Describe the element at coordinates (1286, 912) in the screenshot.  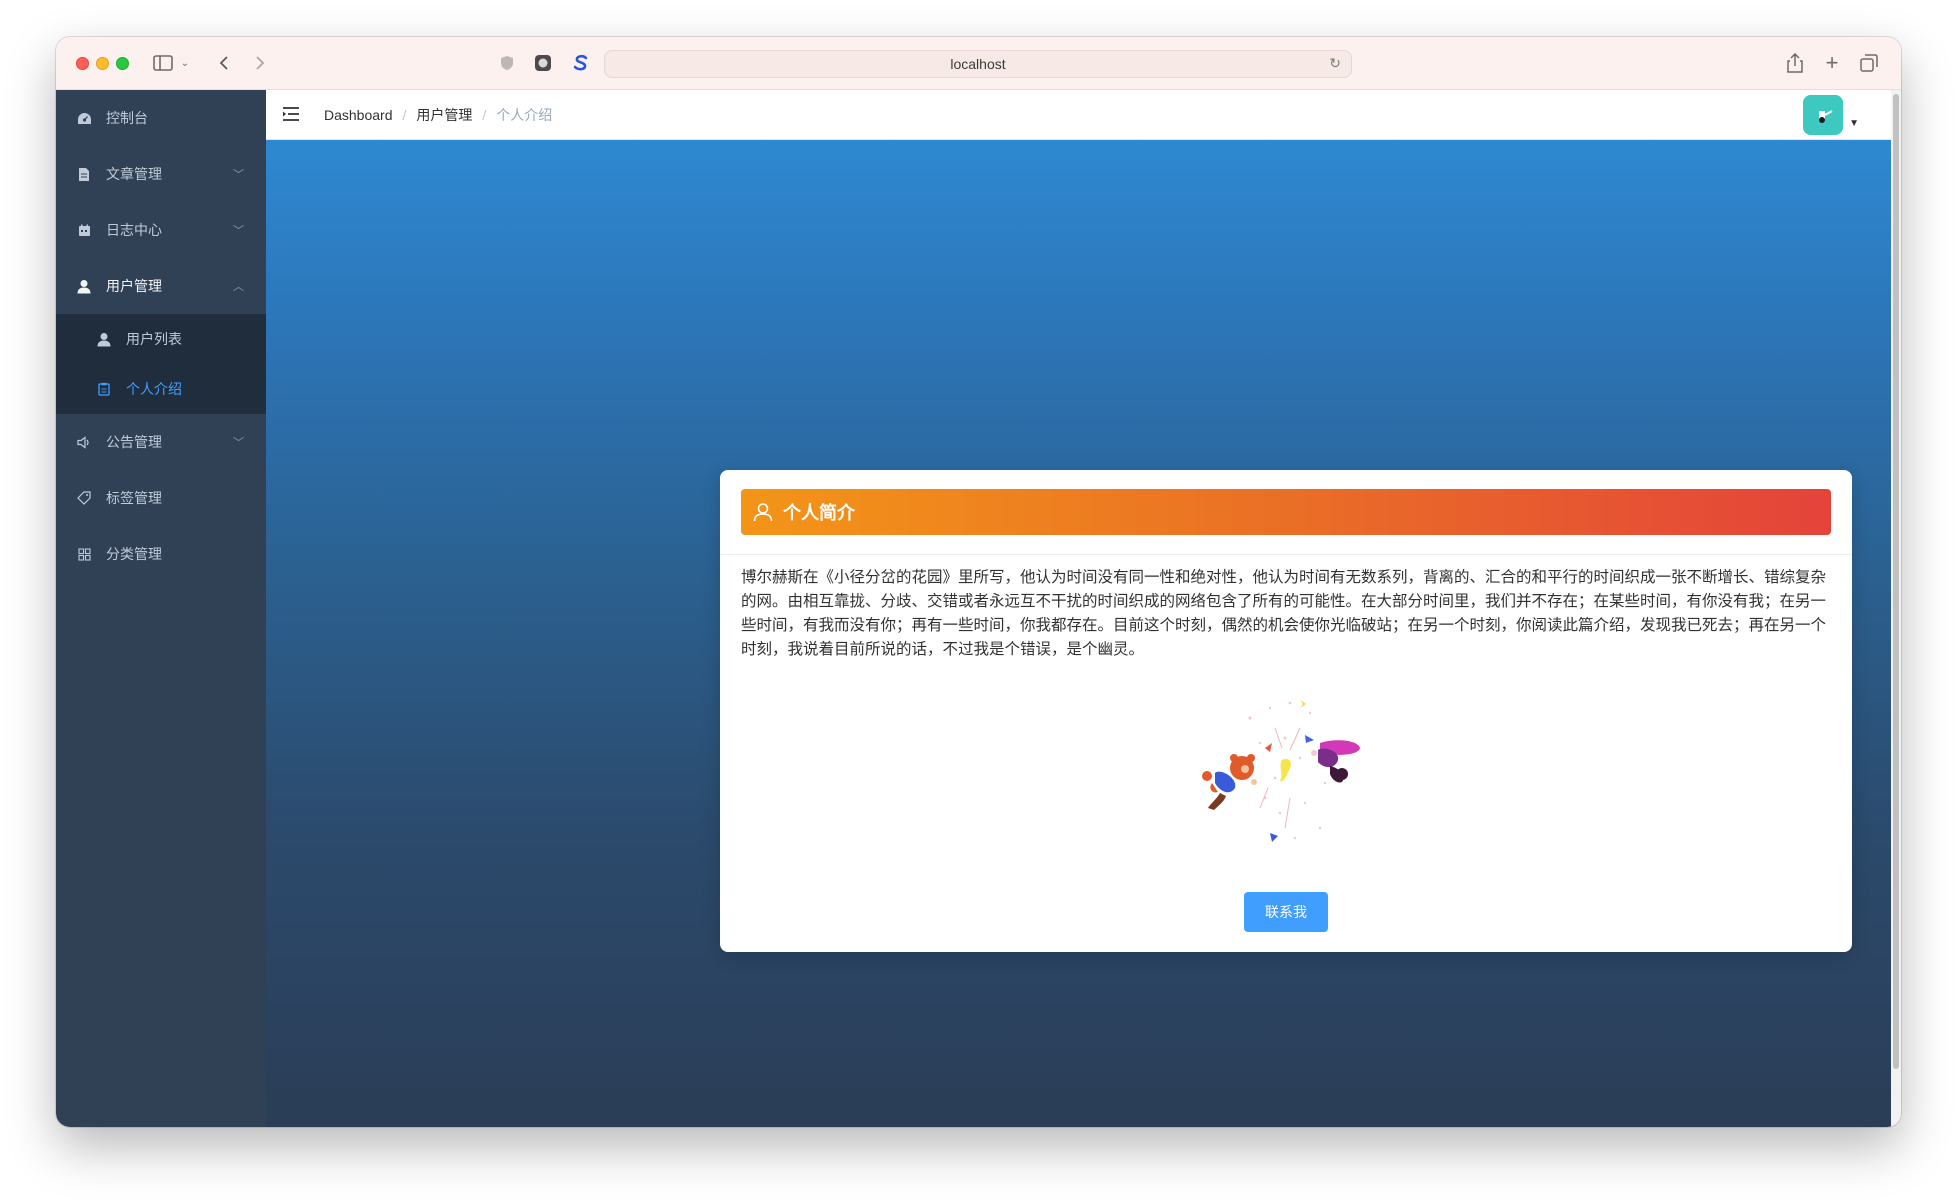
I see `contact-me-button: 联系我` at that location.